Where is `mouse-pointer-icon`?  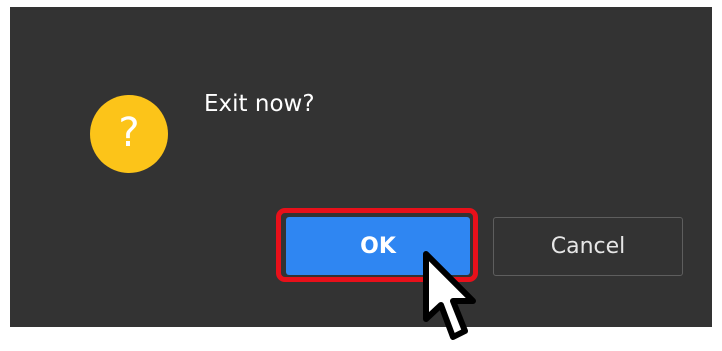 mouse-pointer-icon is located at coordinates (449, 295).